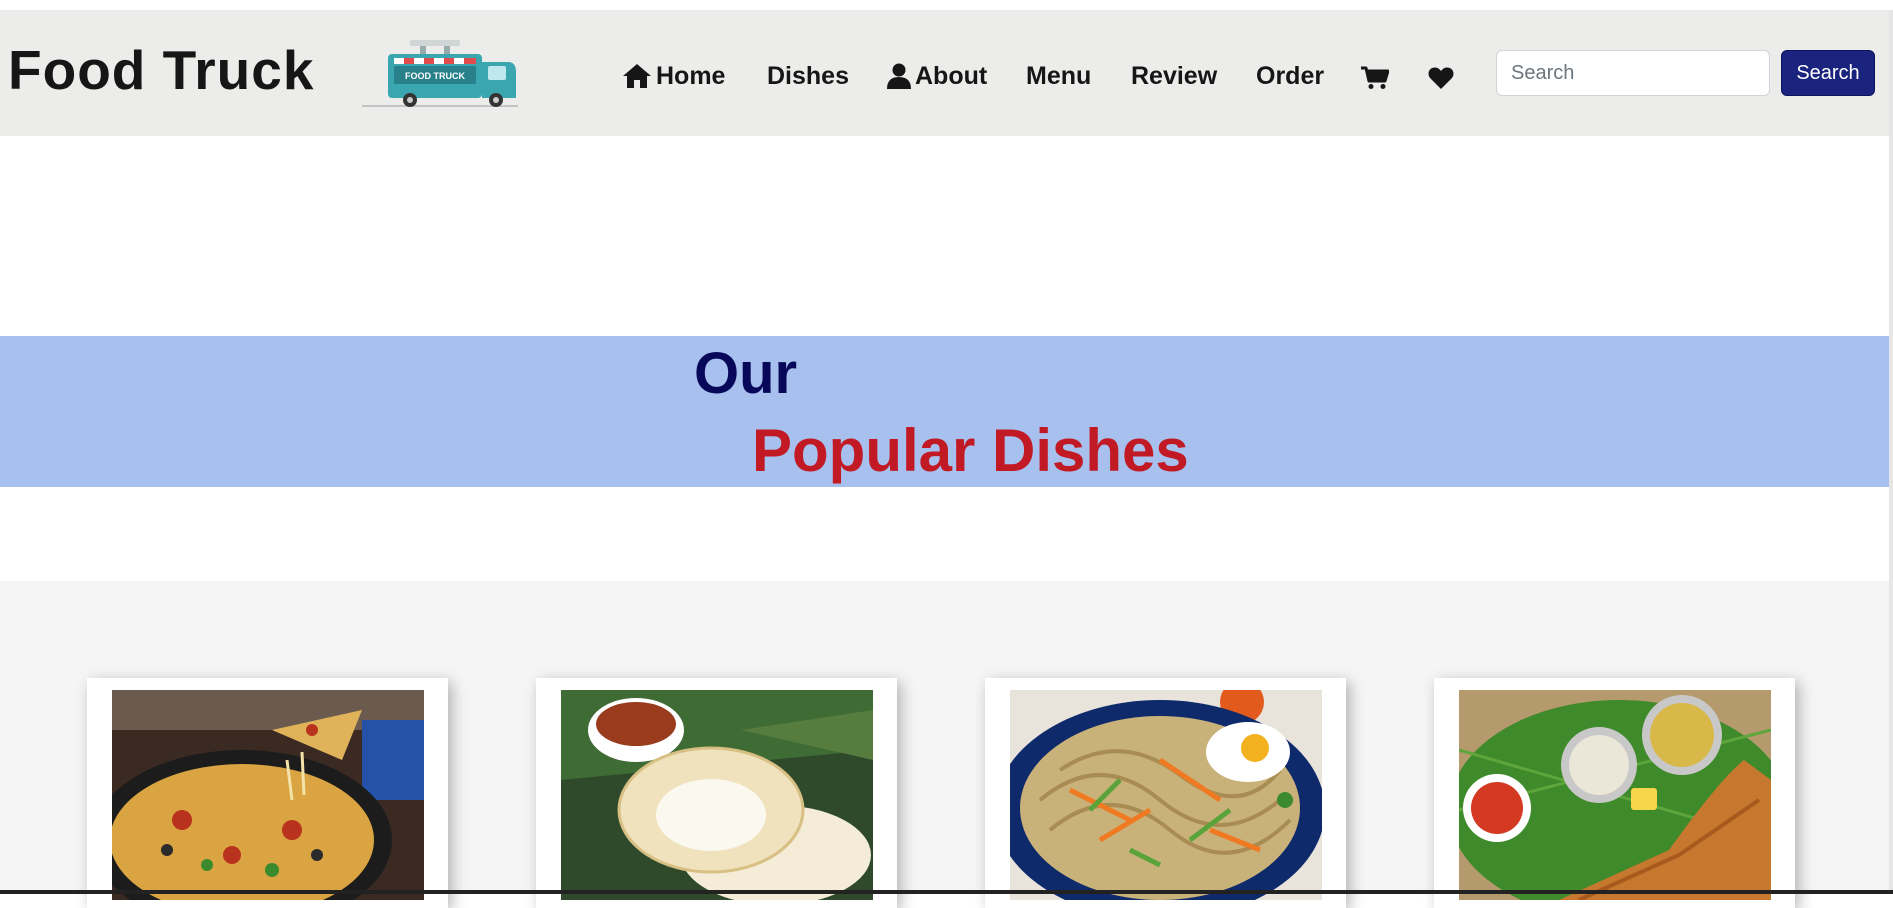 The image size is (1893, 908). I want to click on brand-title: Food Truck, so click(161, 70).